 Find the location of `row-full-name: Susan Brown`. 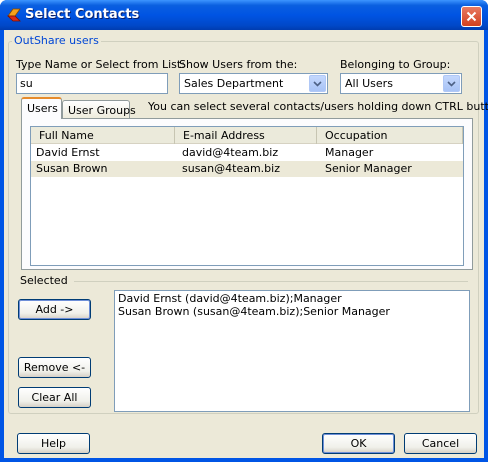

row-full-name: Susan Brown is located at coordinates (72, 168).